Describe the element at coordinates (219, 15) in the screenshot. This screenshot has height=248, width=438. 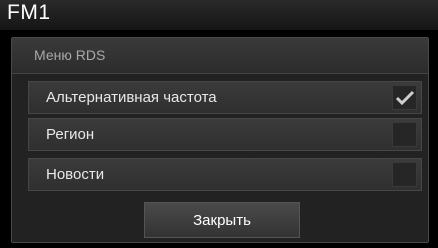
I see `title-bar: FM1` at that location.